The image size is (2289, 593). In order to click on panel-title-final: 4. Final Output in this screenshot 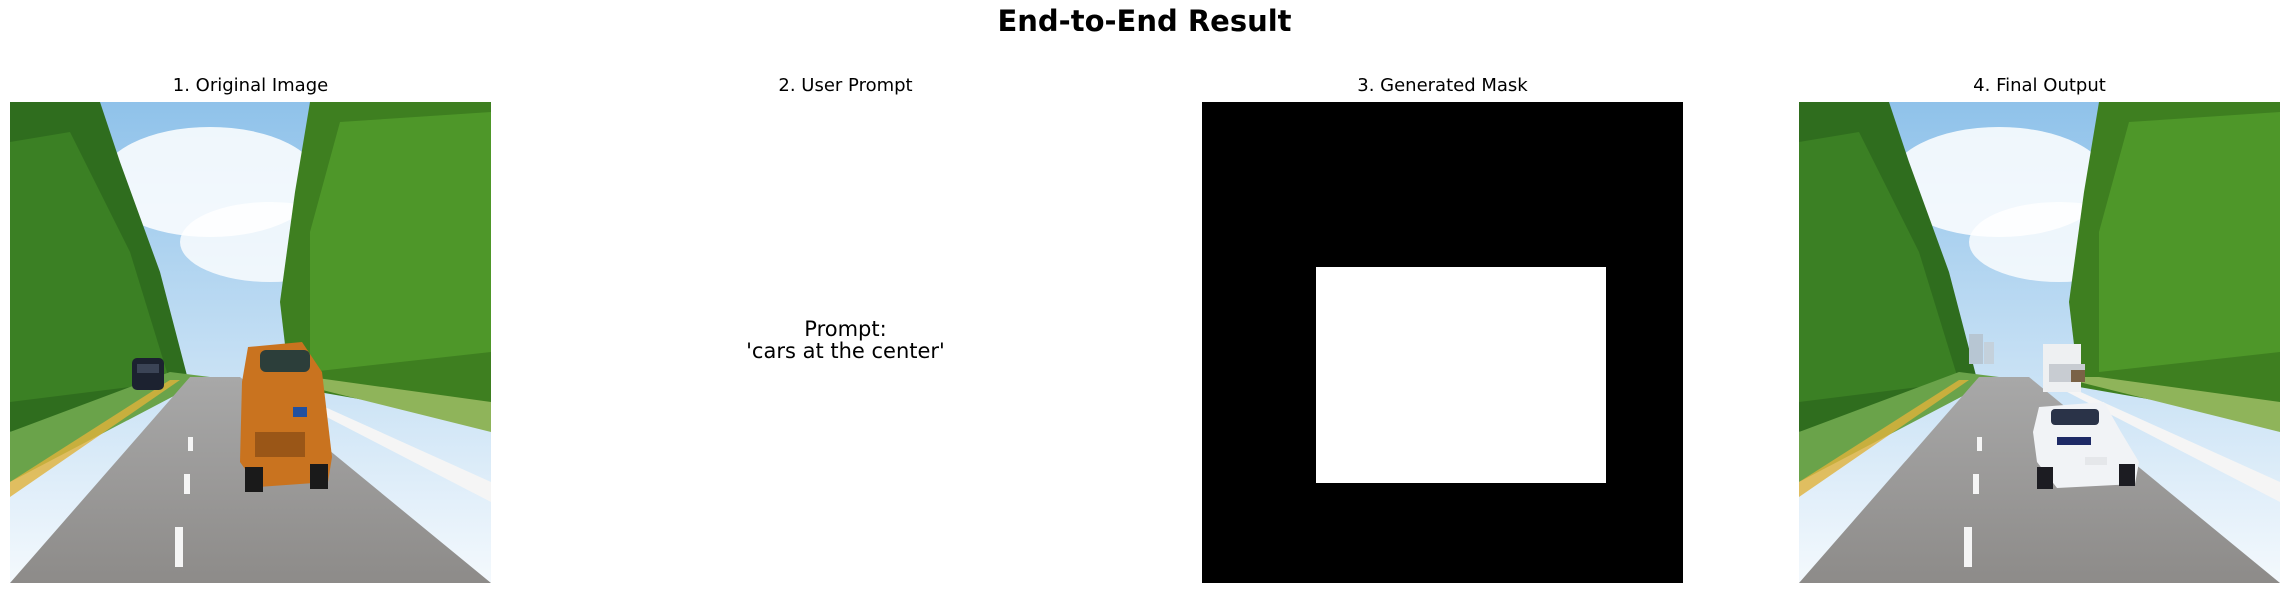, I will do `click(2039, 85)`.